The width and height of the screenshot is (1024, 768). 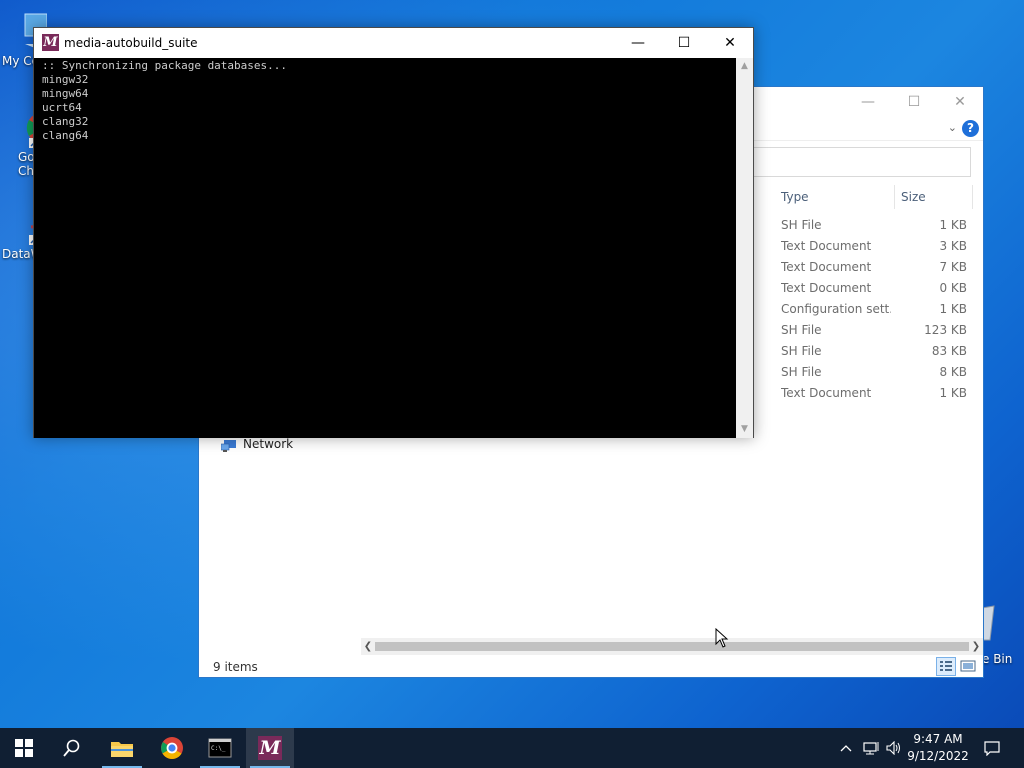 I want to click on help-icon: ?, so click(x=970, y=128).